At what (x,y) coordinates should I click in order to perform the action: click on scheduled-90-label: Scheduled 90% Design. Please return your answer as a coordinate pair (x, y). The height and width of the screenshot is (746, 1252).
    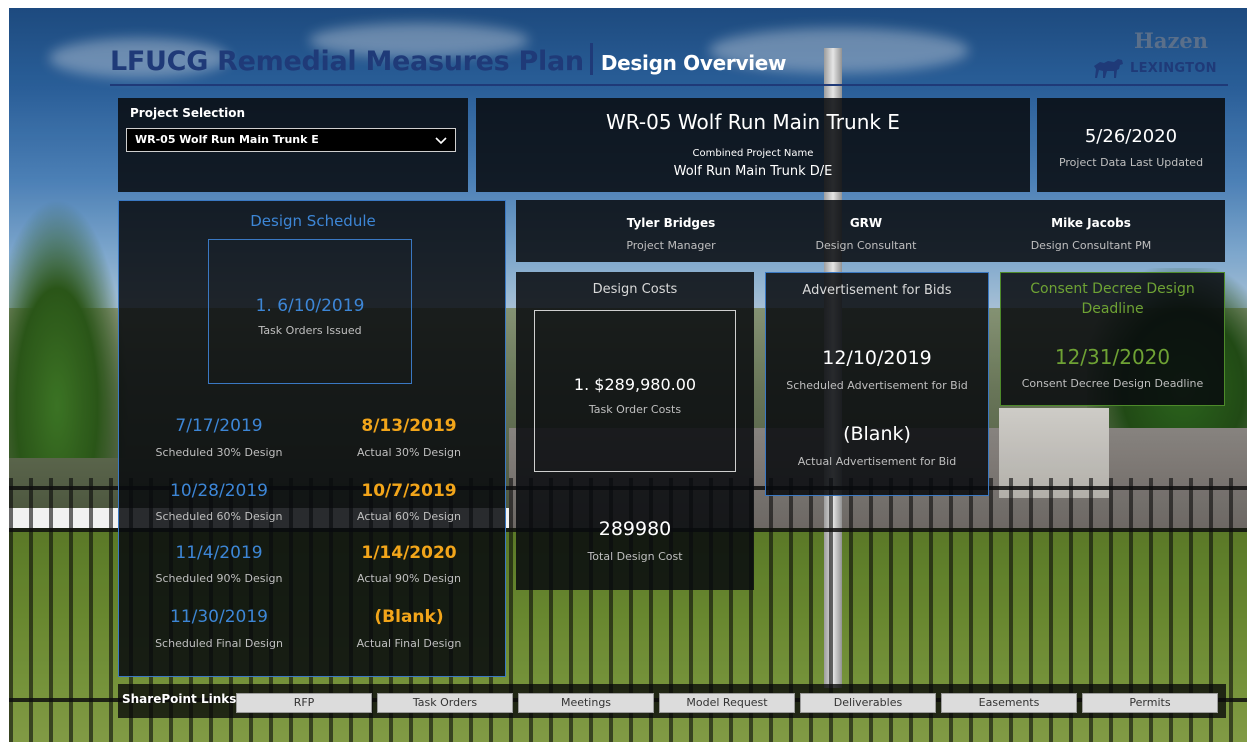
    Looking at the image, I should click on (219, 578).